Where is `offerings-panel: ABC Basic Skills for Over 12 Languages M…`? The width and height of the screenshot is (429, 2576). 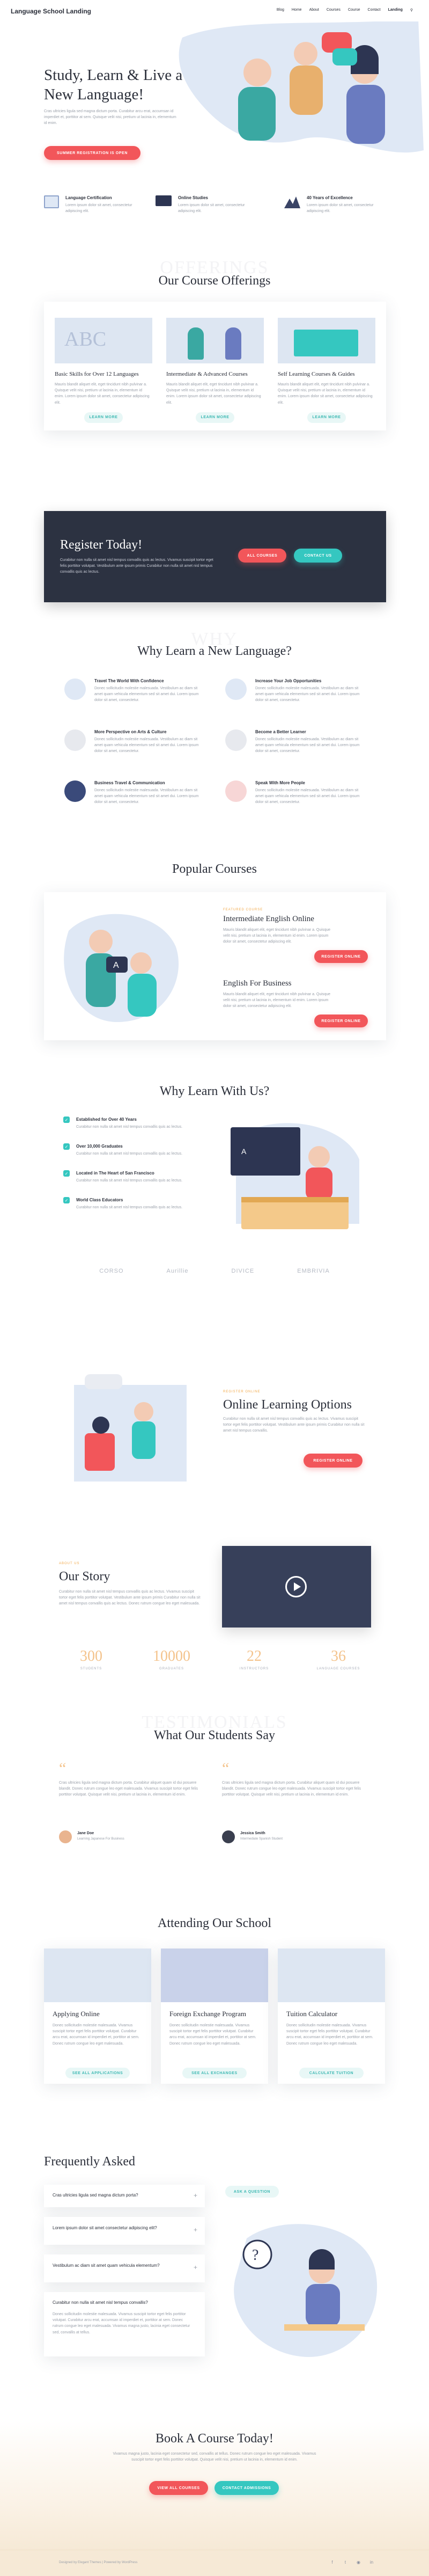
offerings-panel: ABC Basic Skills for Over 12 Languages M… is located at coordinates (215, 366).